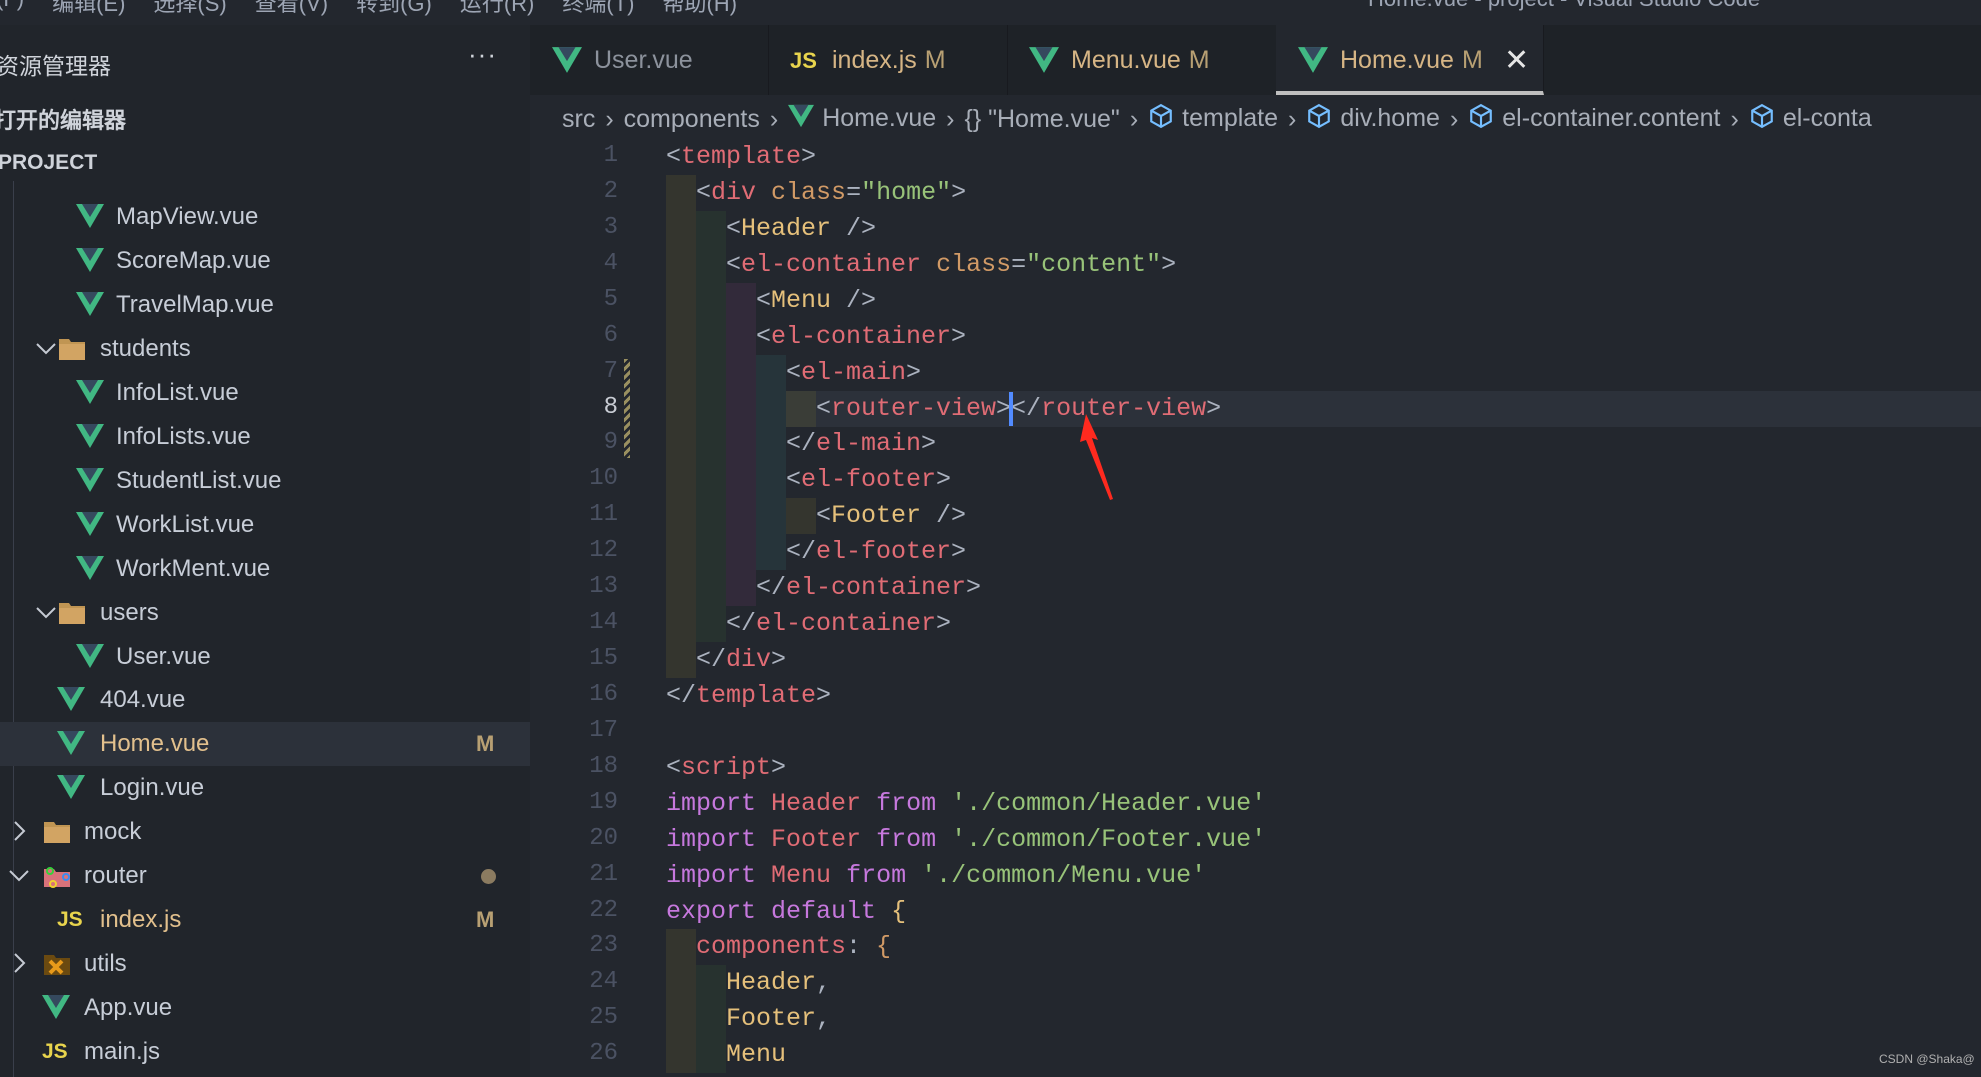 The width and height of the screenshot is (1981, 1077). What do you see at coordinates (265, 393) in the screenshot?
I see `file-item: InfoList.vue` at bounding box center [265, 393].